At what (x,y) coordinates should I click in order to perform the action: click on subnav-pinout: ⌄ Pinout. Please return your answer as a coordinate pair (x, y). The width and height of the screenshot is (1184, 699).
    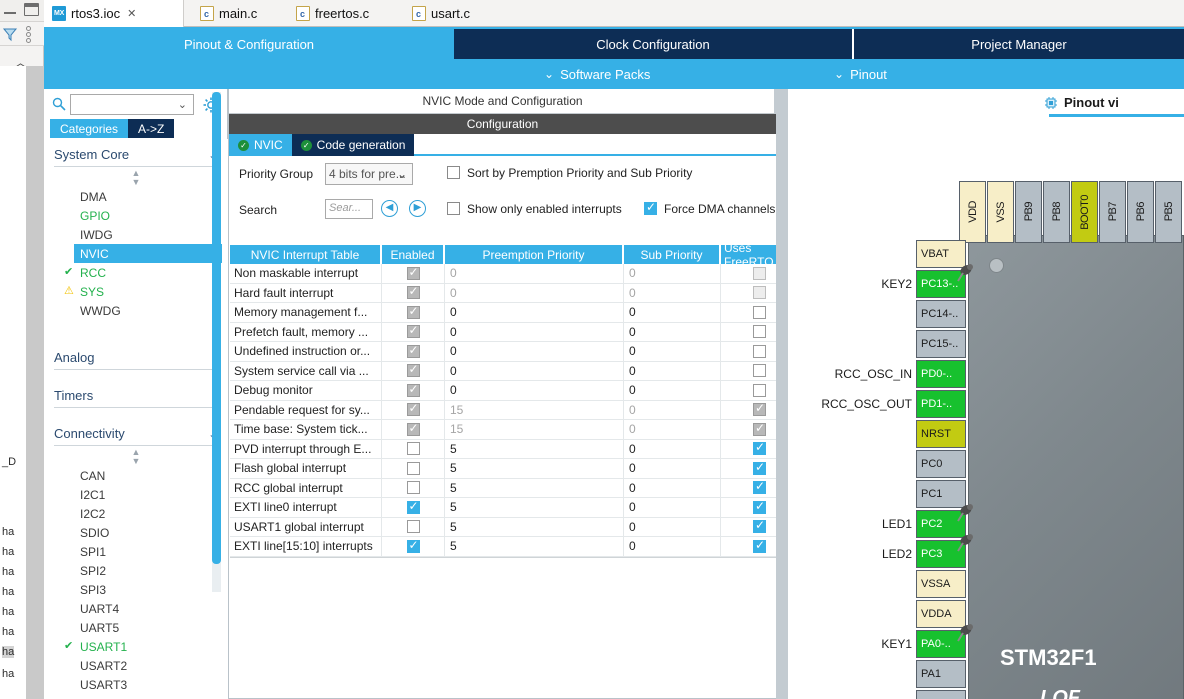
    Looking at the image, I should click on (860, 74).